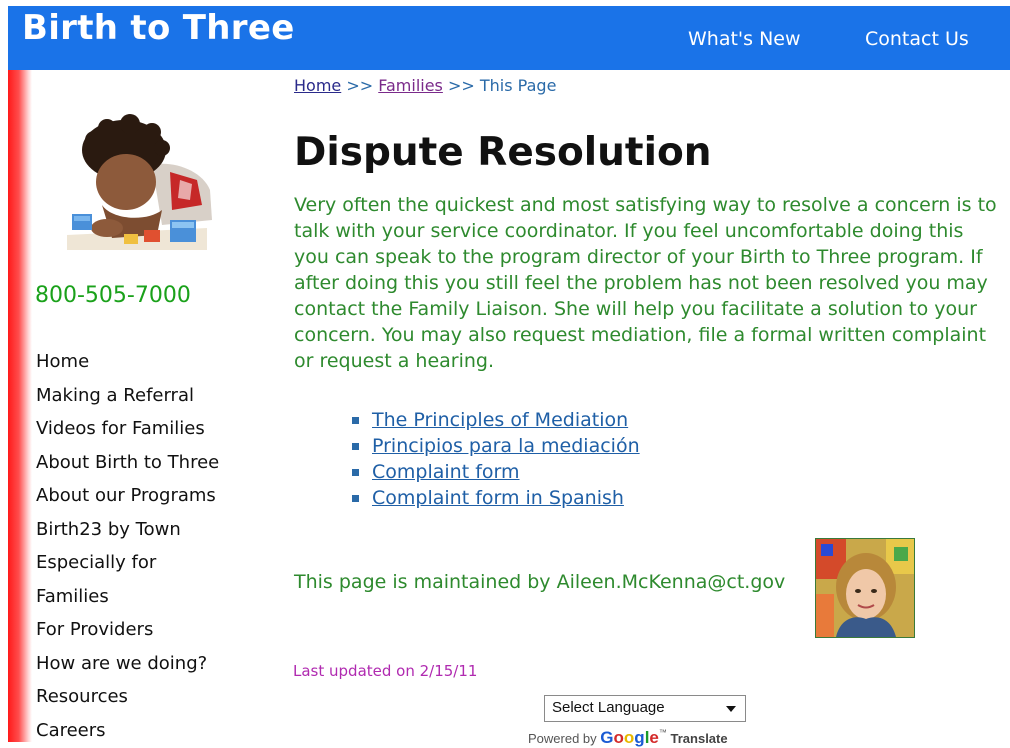  What do you see at coordinates (146, 630) in the screenshot?
I see `sidebar-item-for-providers: For Providers` at bounding box center [146, 630].